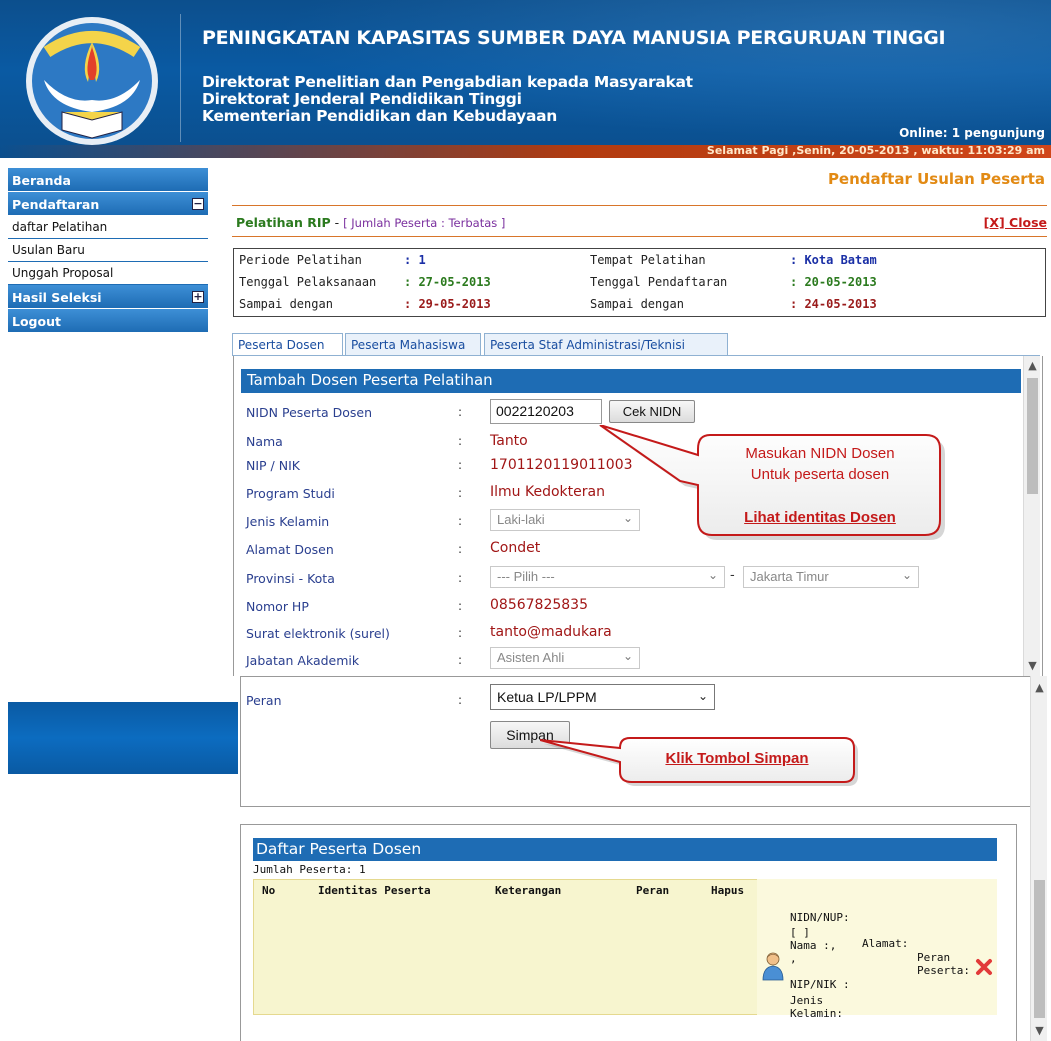  I want to click on sidebar-item-unggah-proposal: Unggah Proposal, so click(108, 273).